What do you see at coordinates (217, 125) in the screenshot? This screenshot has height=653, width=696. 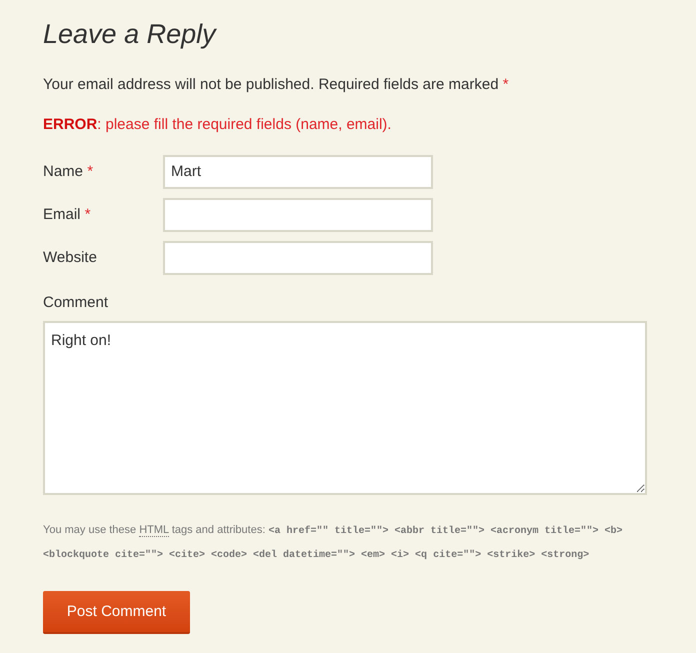 I see `error-message: ERROR: please fill the required fields (name, email).` at bounding box center [217, 125].